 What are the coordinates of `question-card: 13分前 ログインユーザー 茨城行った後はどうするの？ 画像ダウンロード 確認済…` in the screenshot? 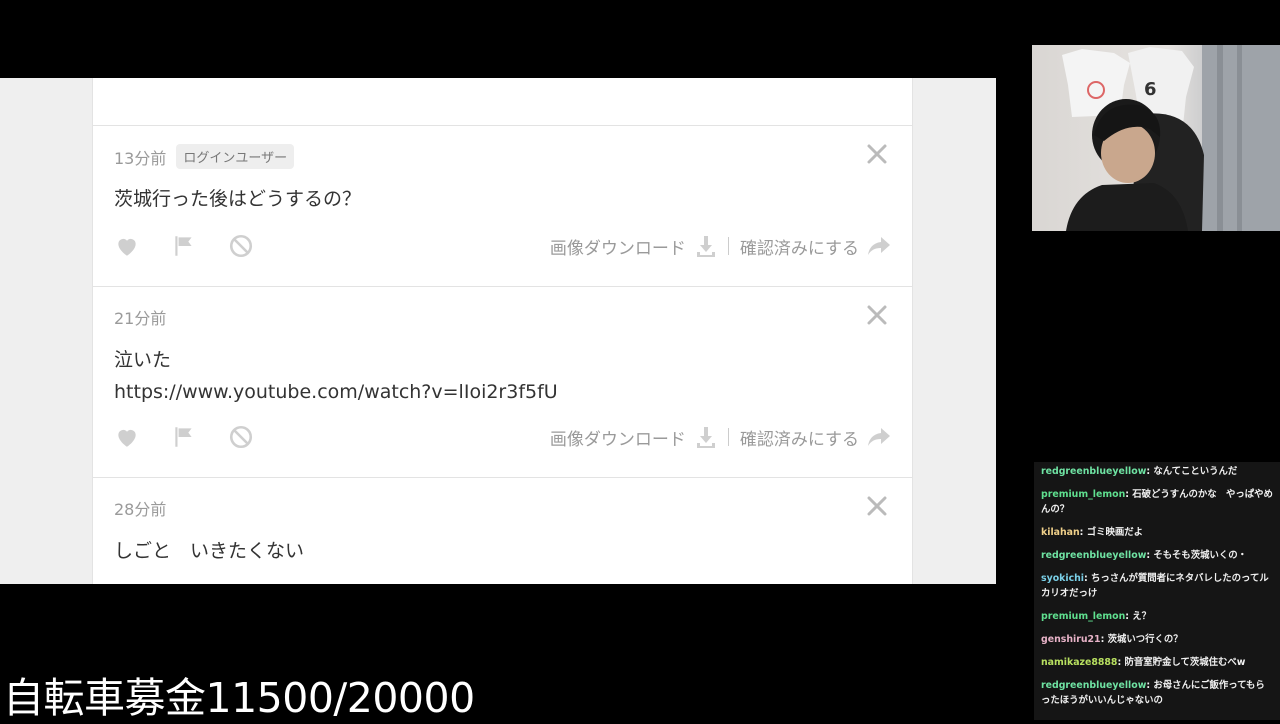 It's located at (502, 206).